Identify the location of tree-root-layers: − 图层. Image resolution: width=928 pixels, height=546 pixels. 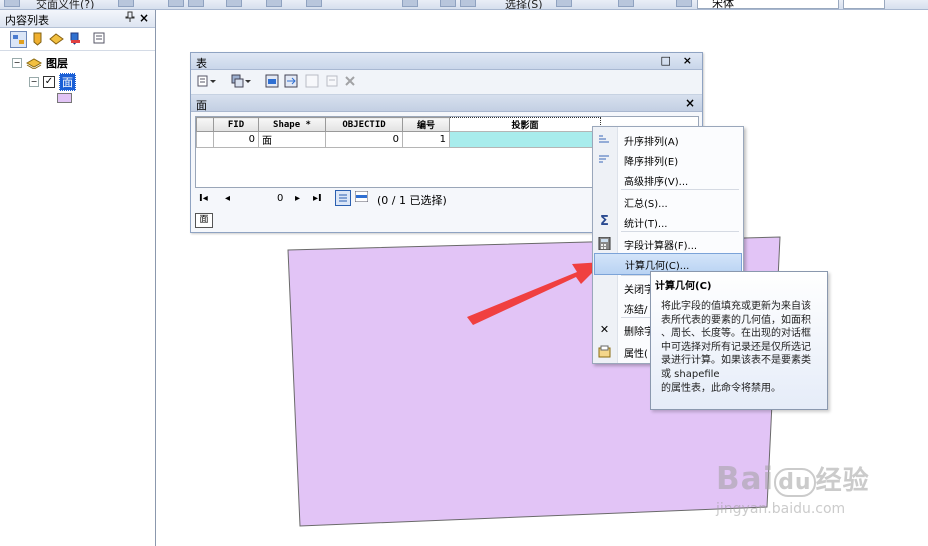
(40, 63).